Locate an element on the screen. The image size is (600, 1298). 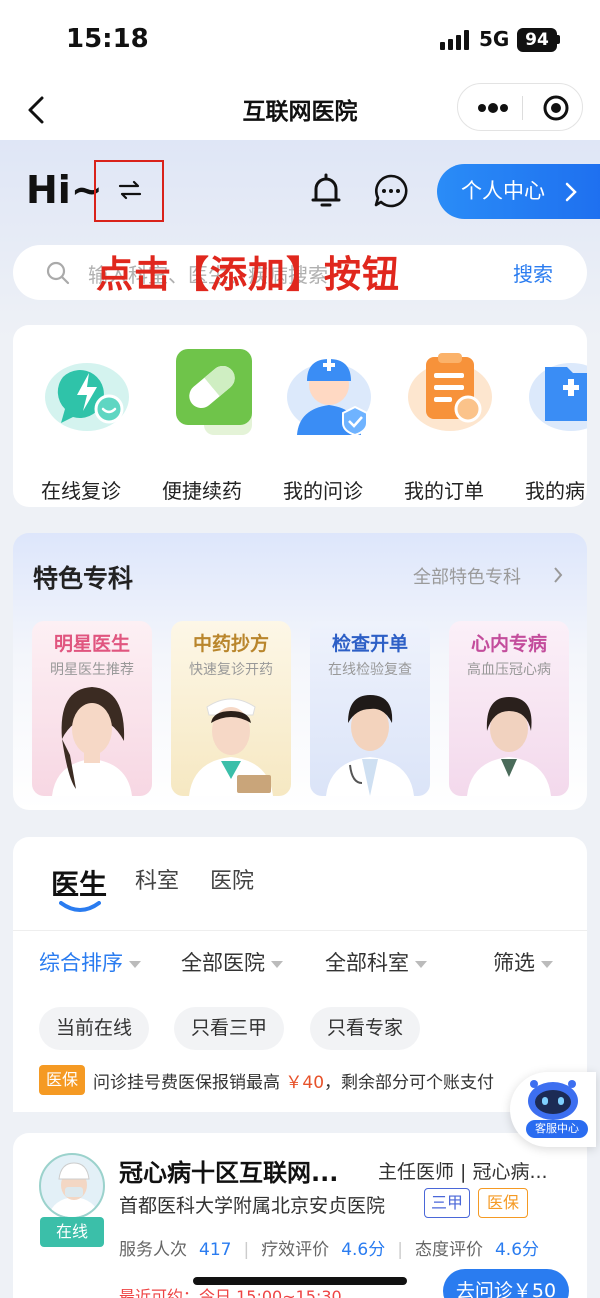
special-card-cardiology: 心内专病 高血压冠心病 is located at coordinates (509, 708).